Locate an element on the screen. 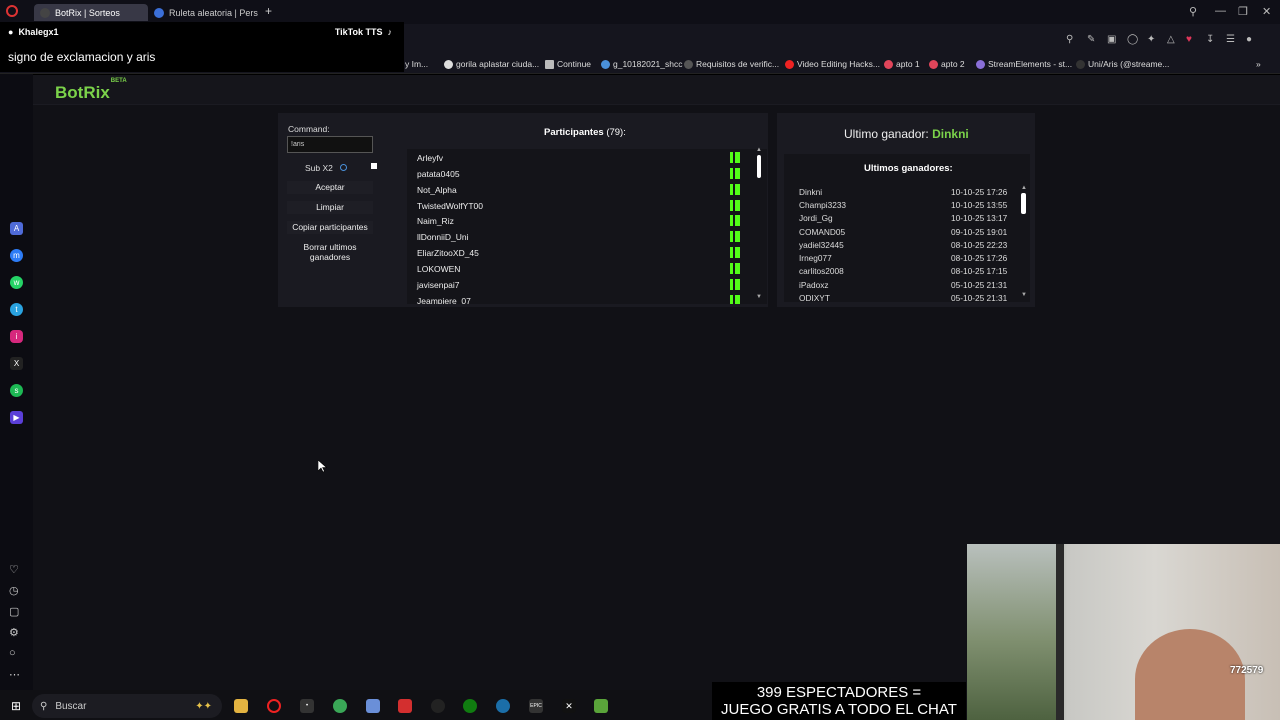 The height and width of the screenshot is (720, 1280). download-icon: ↧ is located at coordinates (1210, 39).